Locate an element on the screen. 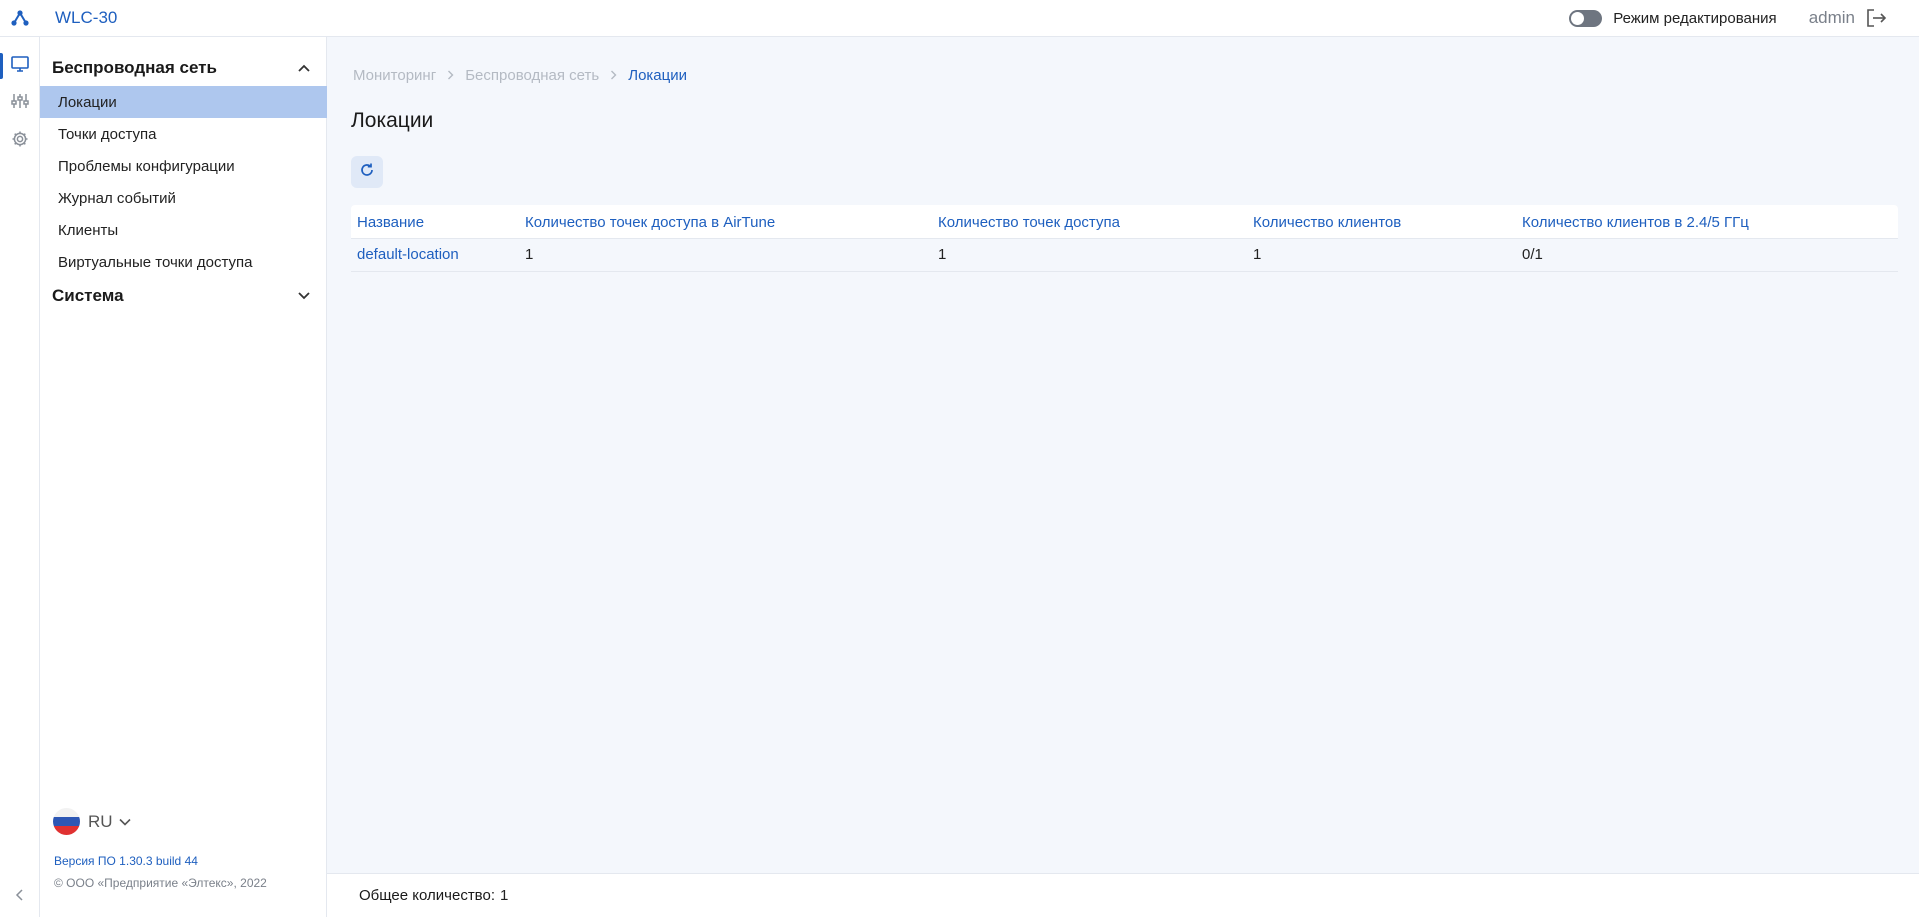 This screenshot has height=917, width=1919. sidebar-item-locations: Локации is located at coordinates (183, 102).